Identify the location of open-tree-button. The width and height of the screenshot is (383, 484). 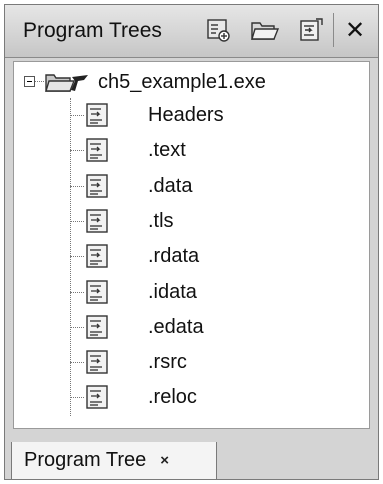
(265, 30).